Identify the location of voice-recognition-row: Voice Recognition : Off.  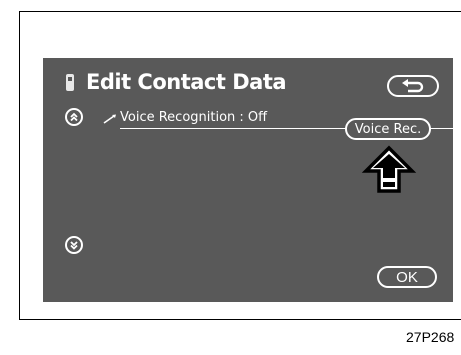
(193, 118).